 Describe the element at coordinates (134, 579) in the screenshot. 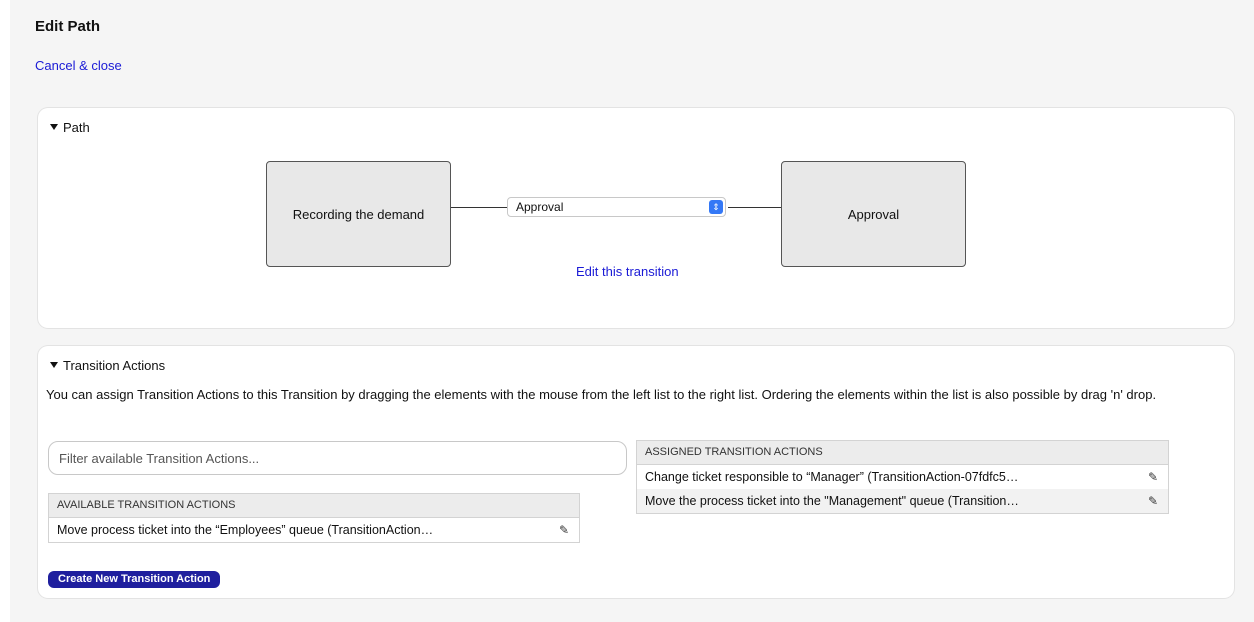

I see `create-transition-action-button: Create New Transition Action` at that location.